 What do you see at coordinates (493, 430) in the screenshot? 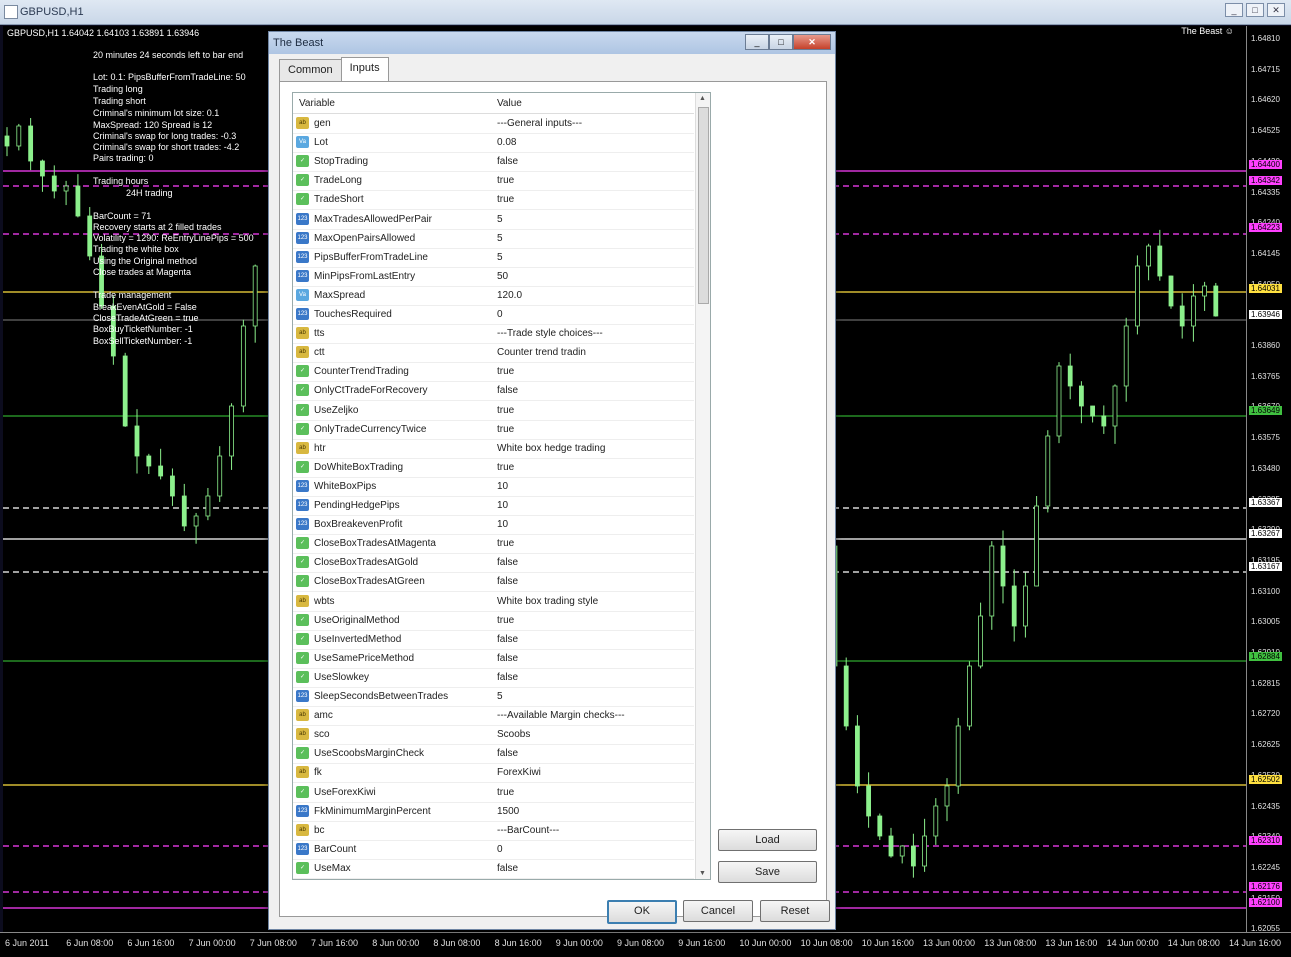
I see `input-row: ✓ OnlyTradeCurrencyTwice true` at bounding box center [493, 430].